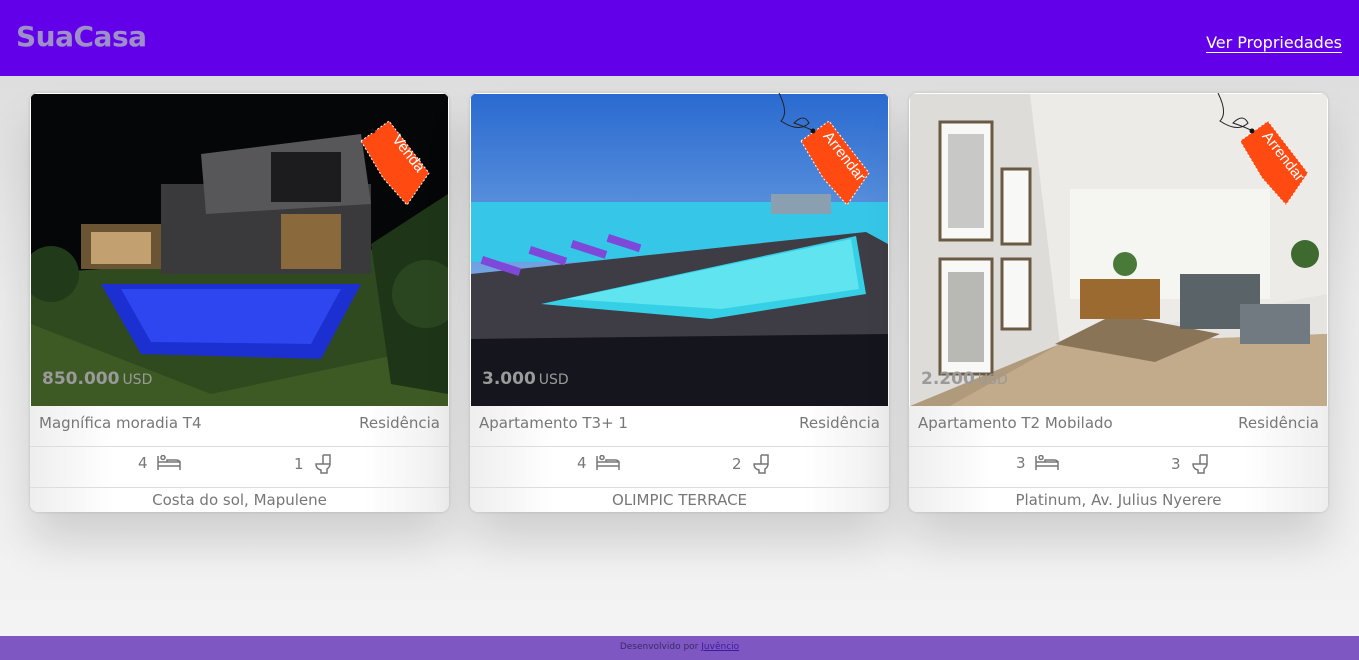 The height and width of the screenshot is (660, 1359). I want to click on bedrooms: 3, so click(1037, 463).